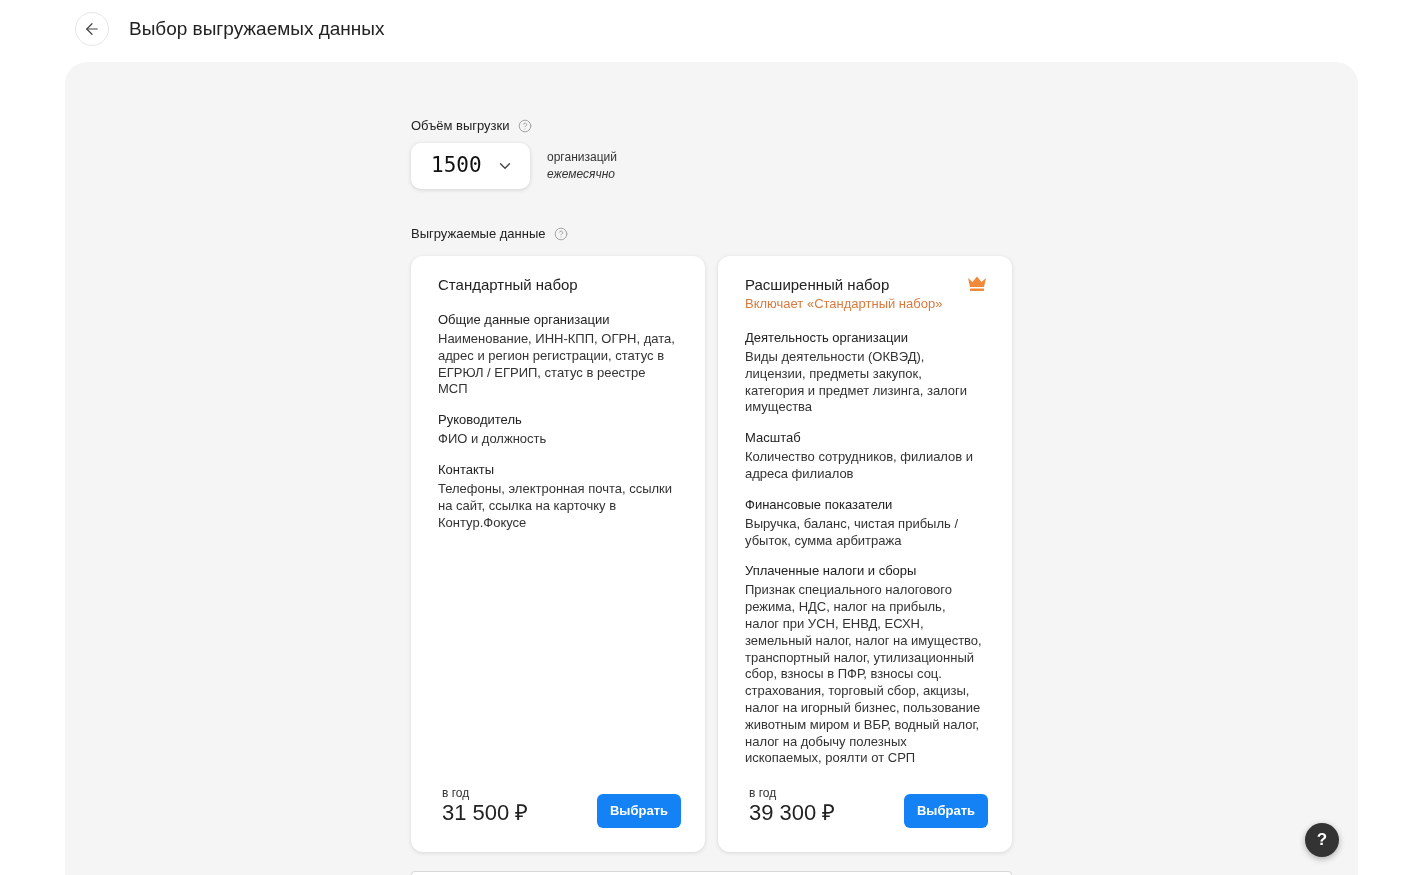 The width and height of the screenshot is (1418, 875). Describe the element at coordinates (864, 675) in the screenshot. I see `section-description: Признак специального налогового режима, НДС, налог на прибыль, налог при УСН, ЕНВД, ЕСХН, земельный налог, налог на имущество, транспортный налог, утилизационный сбор, взносы в ПФР, взносы соц. страхования, торговый сбор, акцизы, налог на игорный бизнес, пользование животным миром и ВБР, водный налог, налог на добычу полезных ископаемых, роялти от СРП` at that location.